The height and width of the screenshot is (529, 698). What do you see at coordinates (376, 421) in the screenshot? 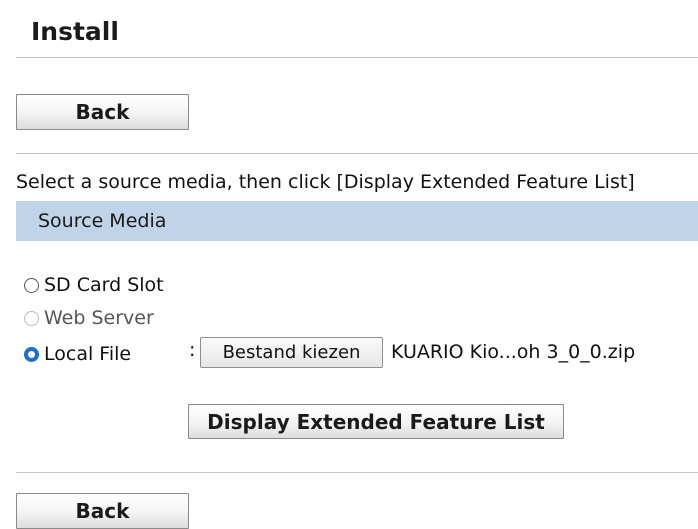
I see `display-extended-feature-list-button: Display Extended Feature List` at bounding box center [376, 421].